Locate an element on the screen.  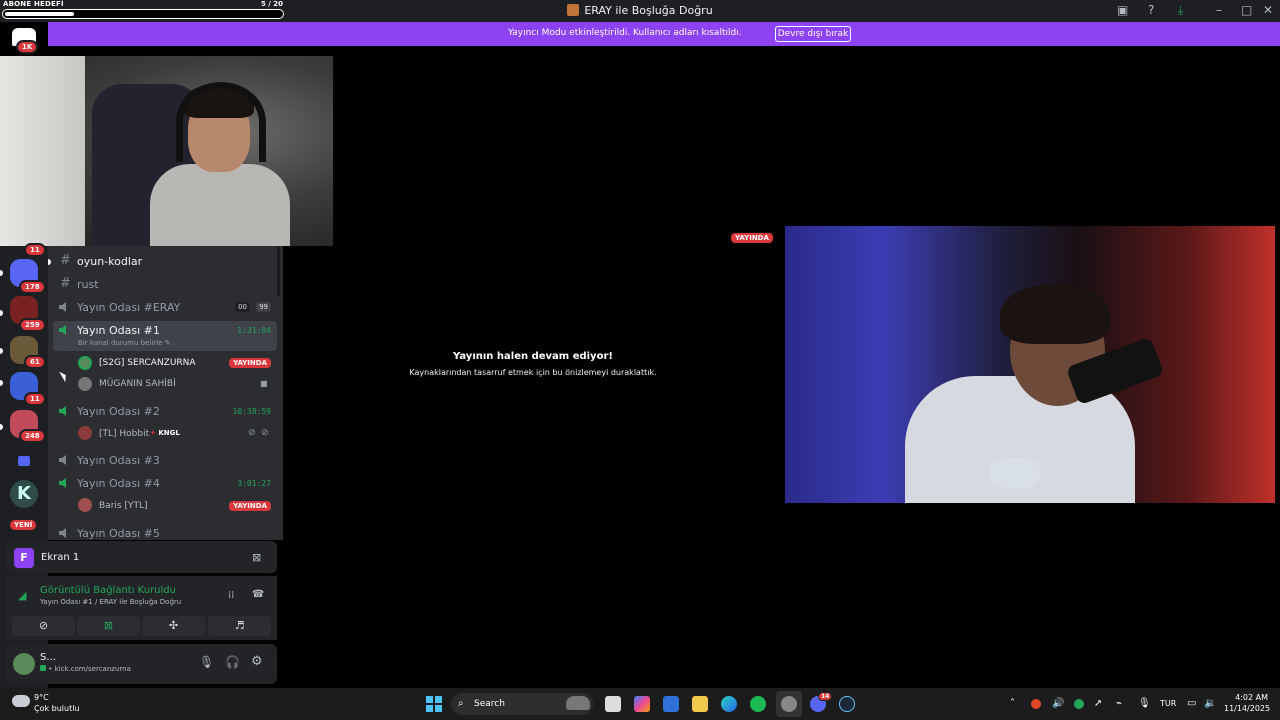
channel-timer: 10:38:59 is located at coordinates (251, 411).